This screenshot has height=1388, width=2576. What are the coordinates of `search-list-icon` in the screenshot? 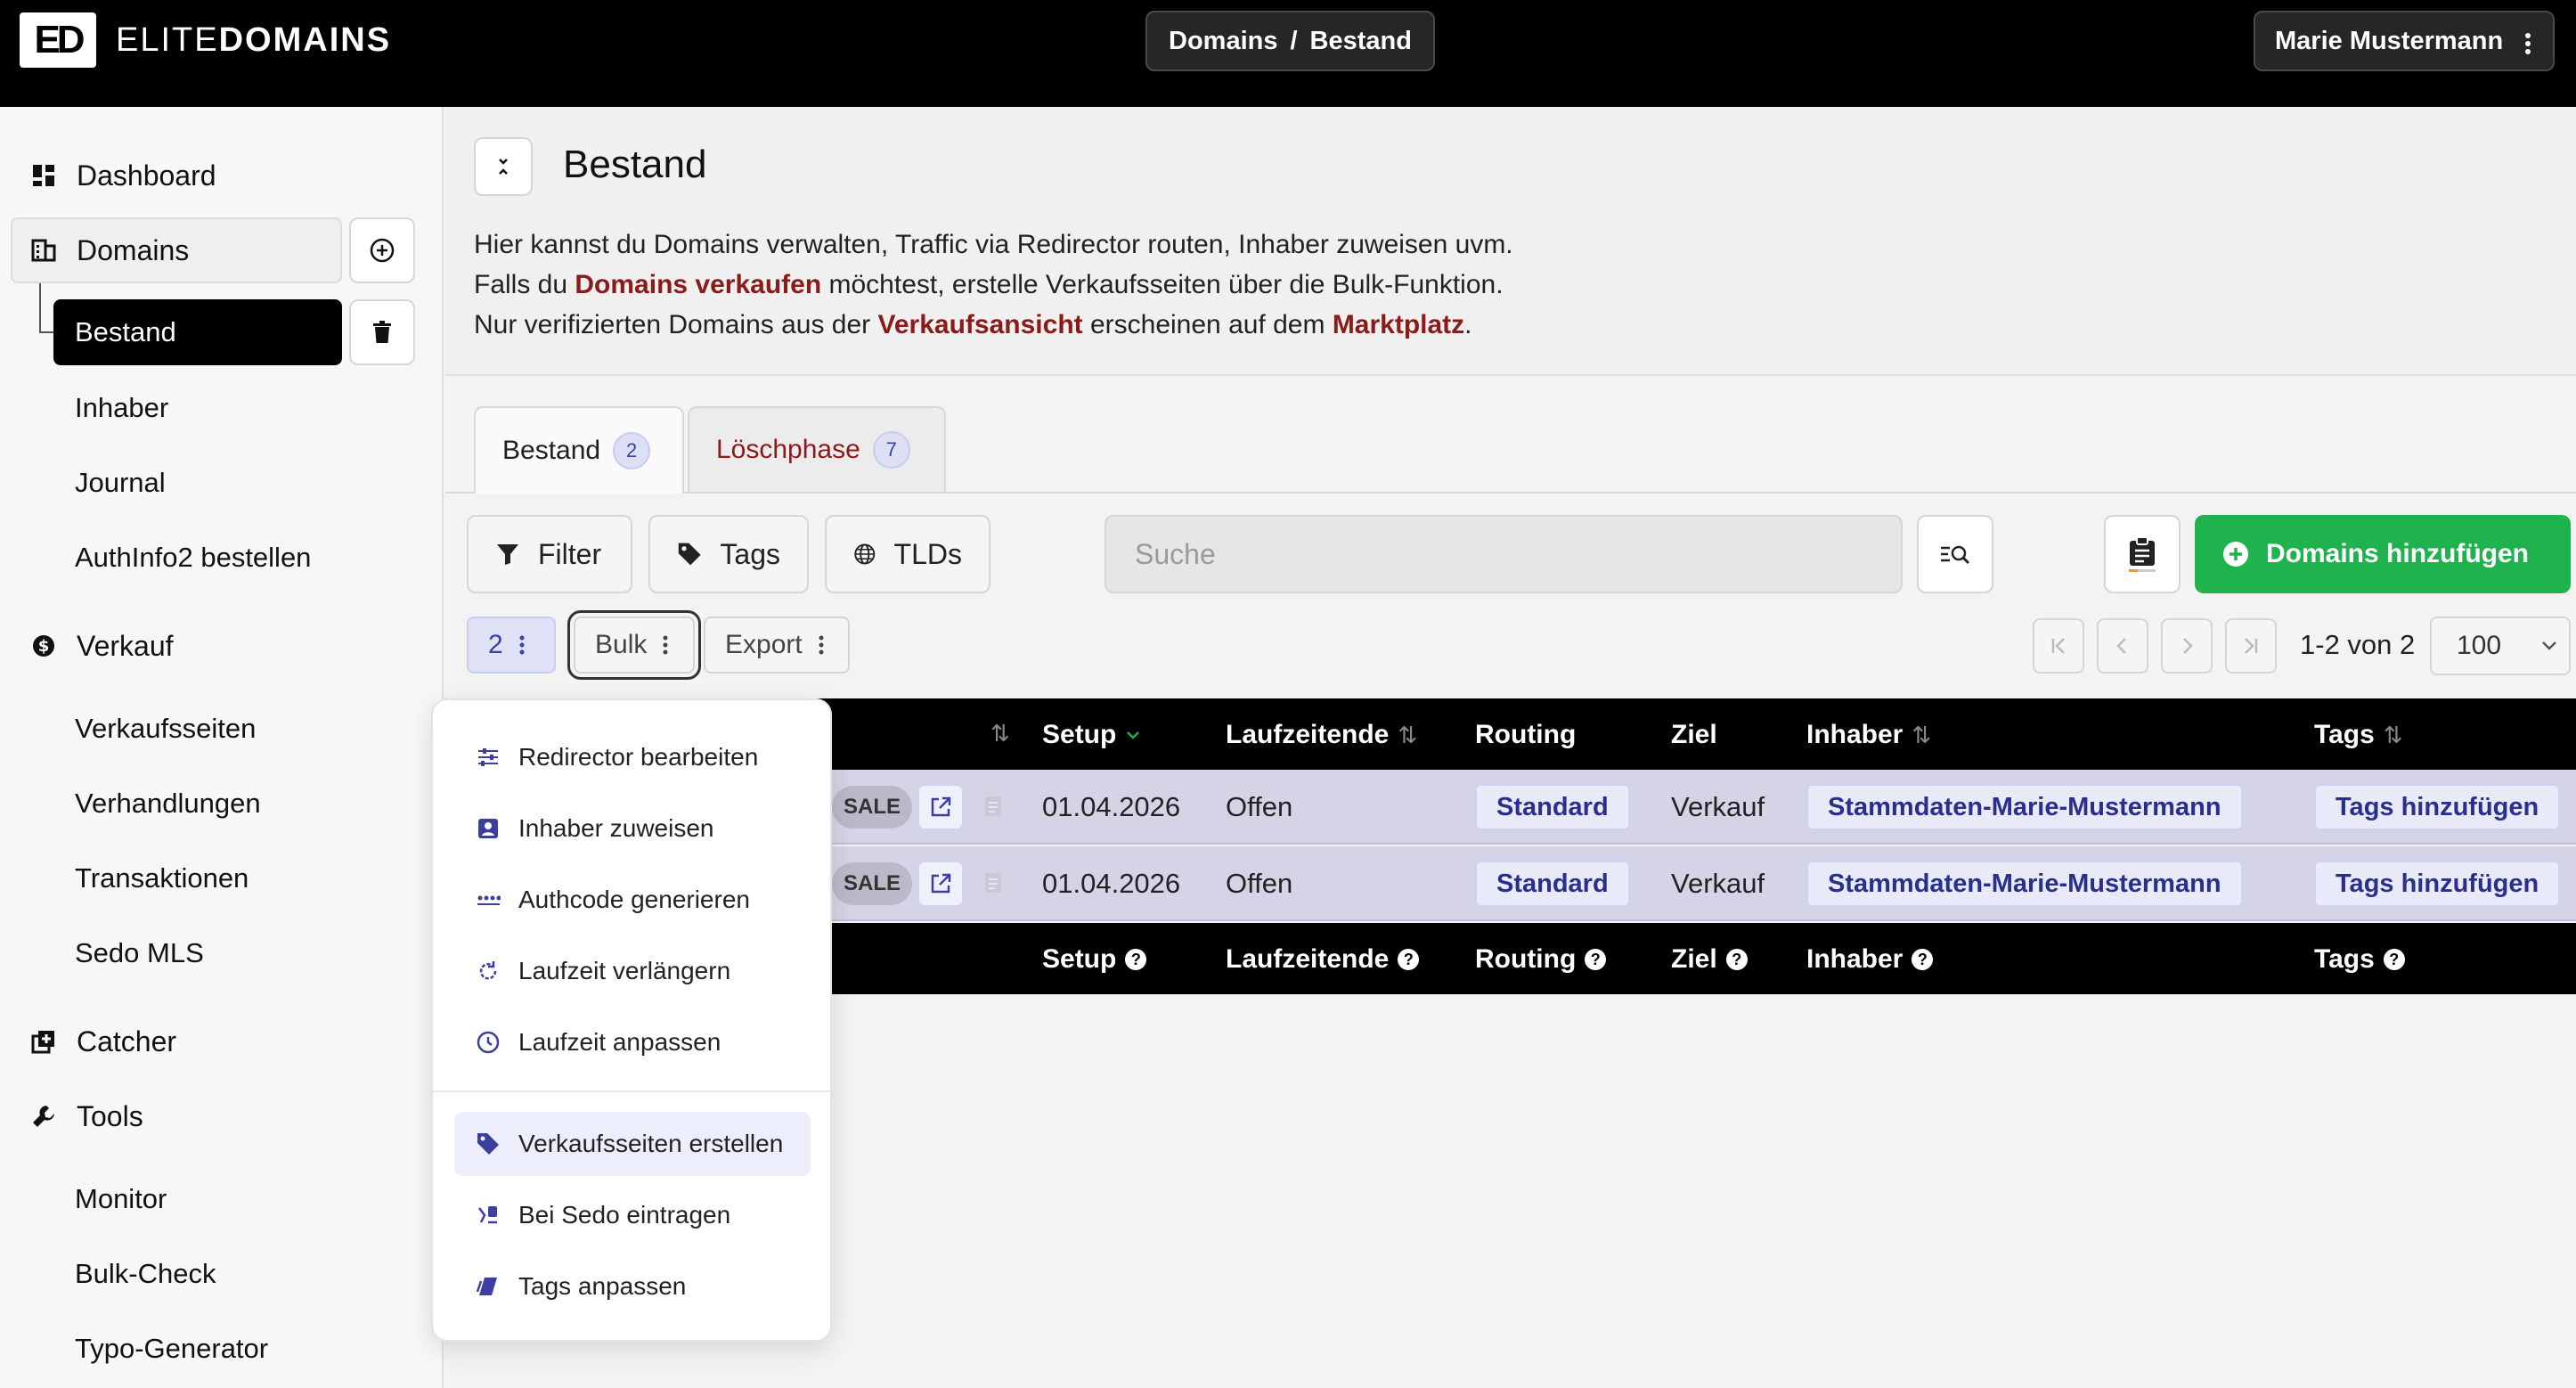 It's located at (1956, 555).